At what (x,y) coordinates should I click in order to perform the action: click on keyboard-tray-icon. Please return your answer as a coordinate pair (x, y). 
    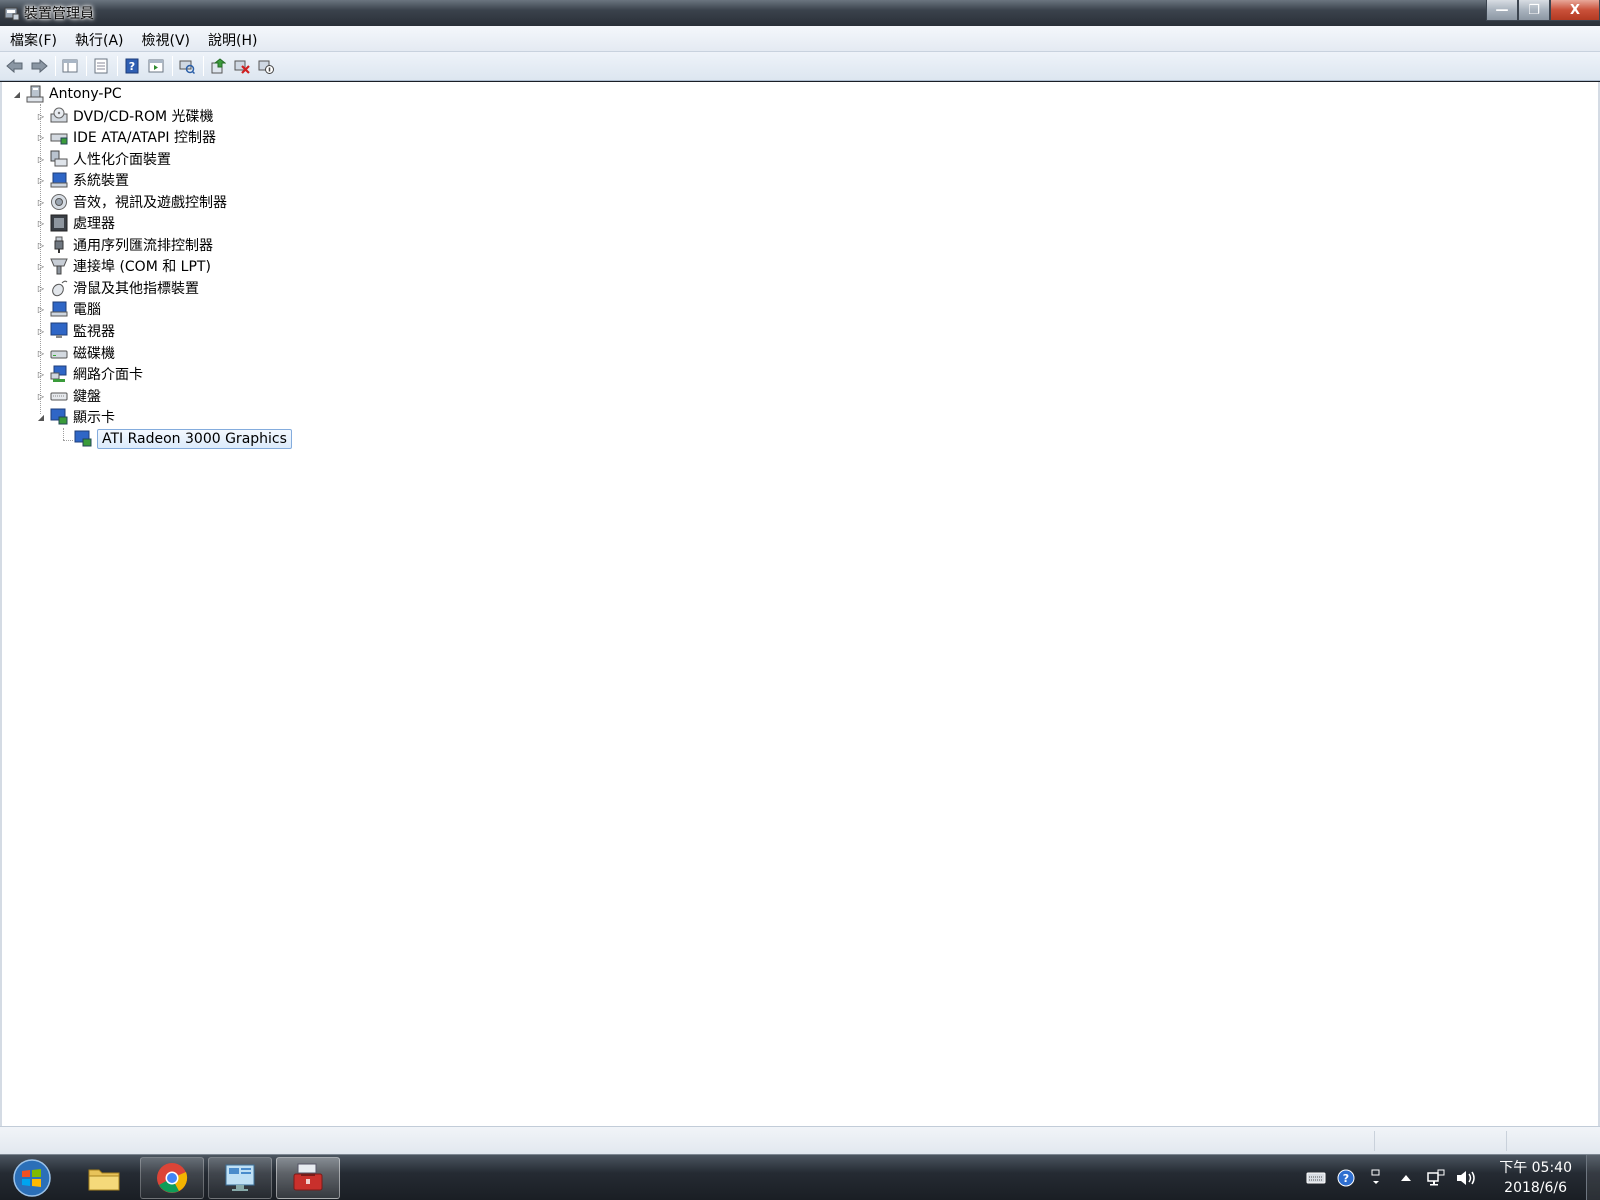
    Looking at the image, I should click on (1316, 1178).